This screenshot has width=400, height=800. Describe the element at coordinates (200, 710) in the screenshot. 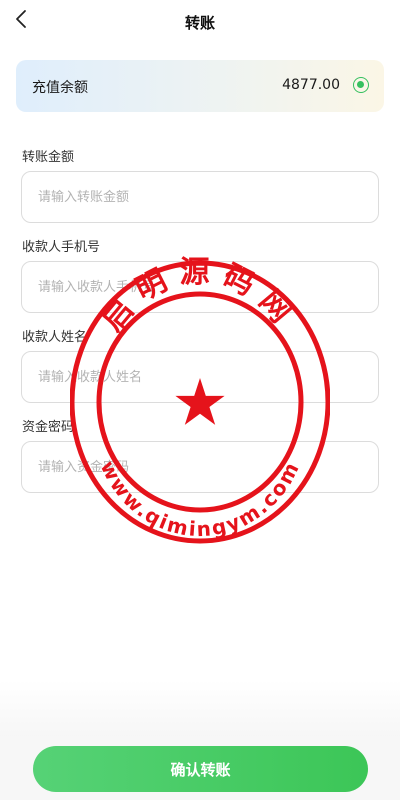

I see `bottom-fade` at that location.